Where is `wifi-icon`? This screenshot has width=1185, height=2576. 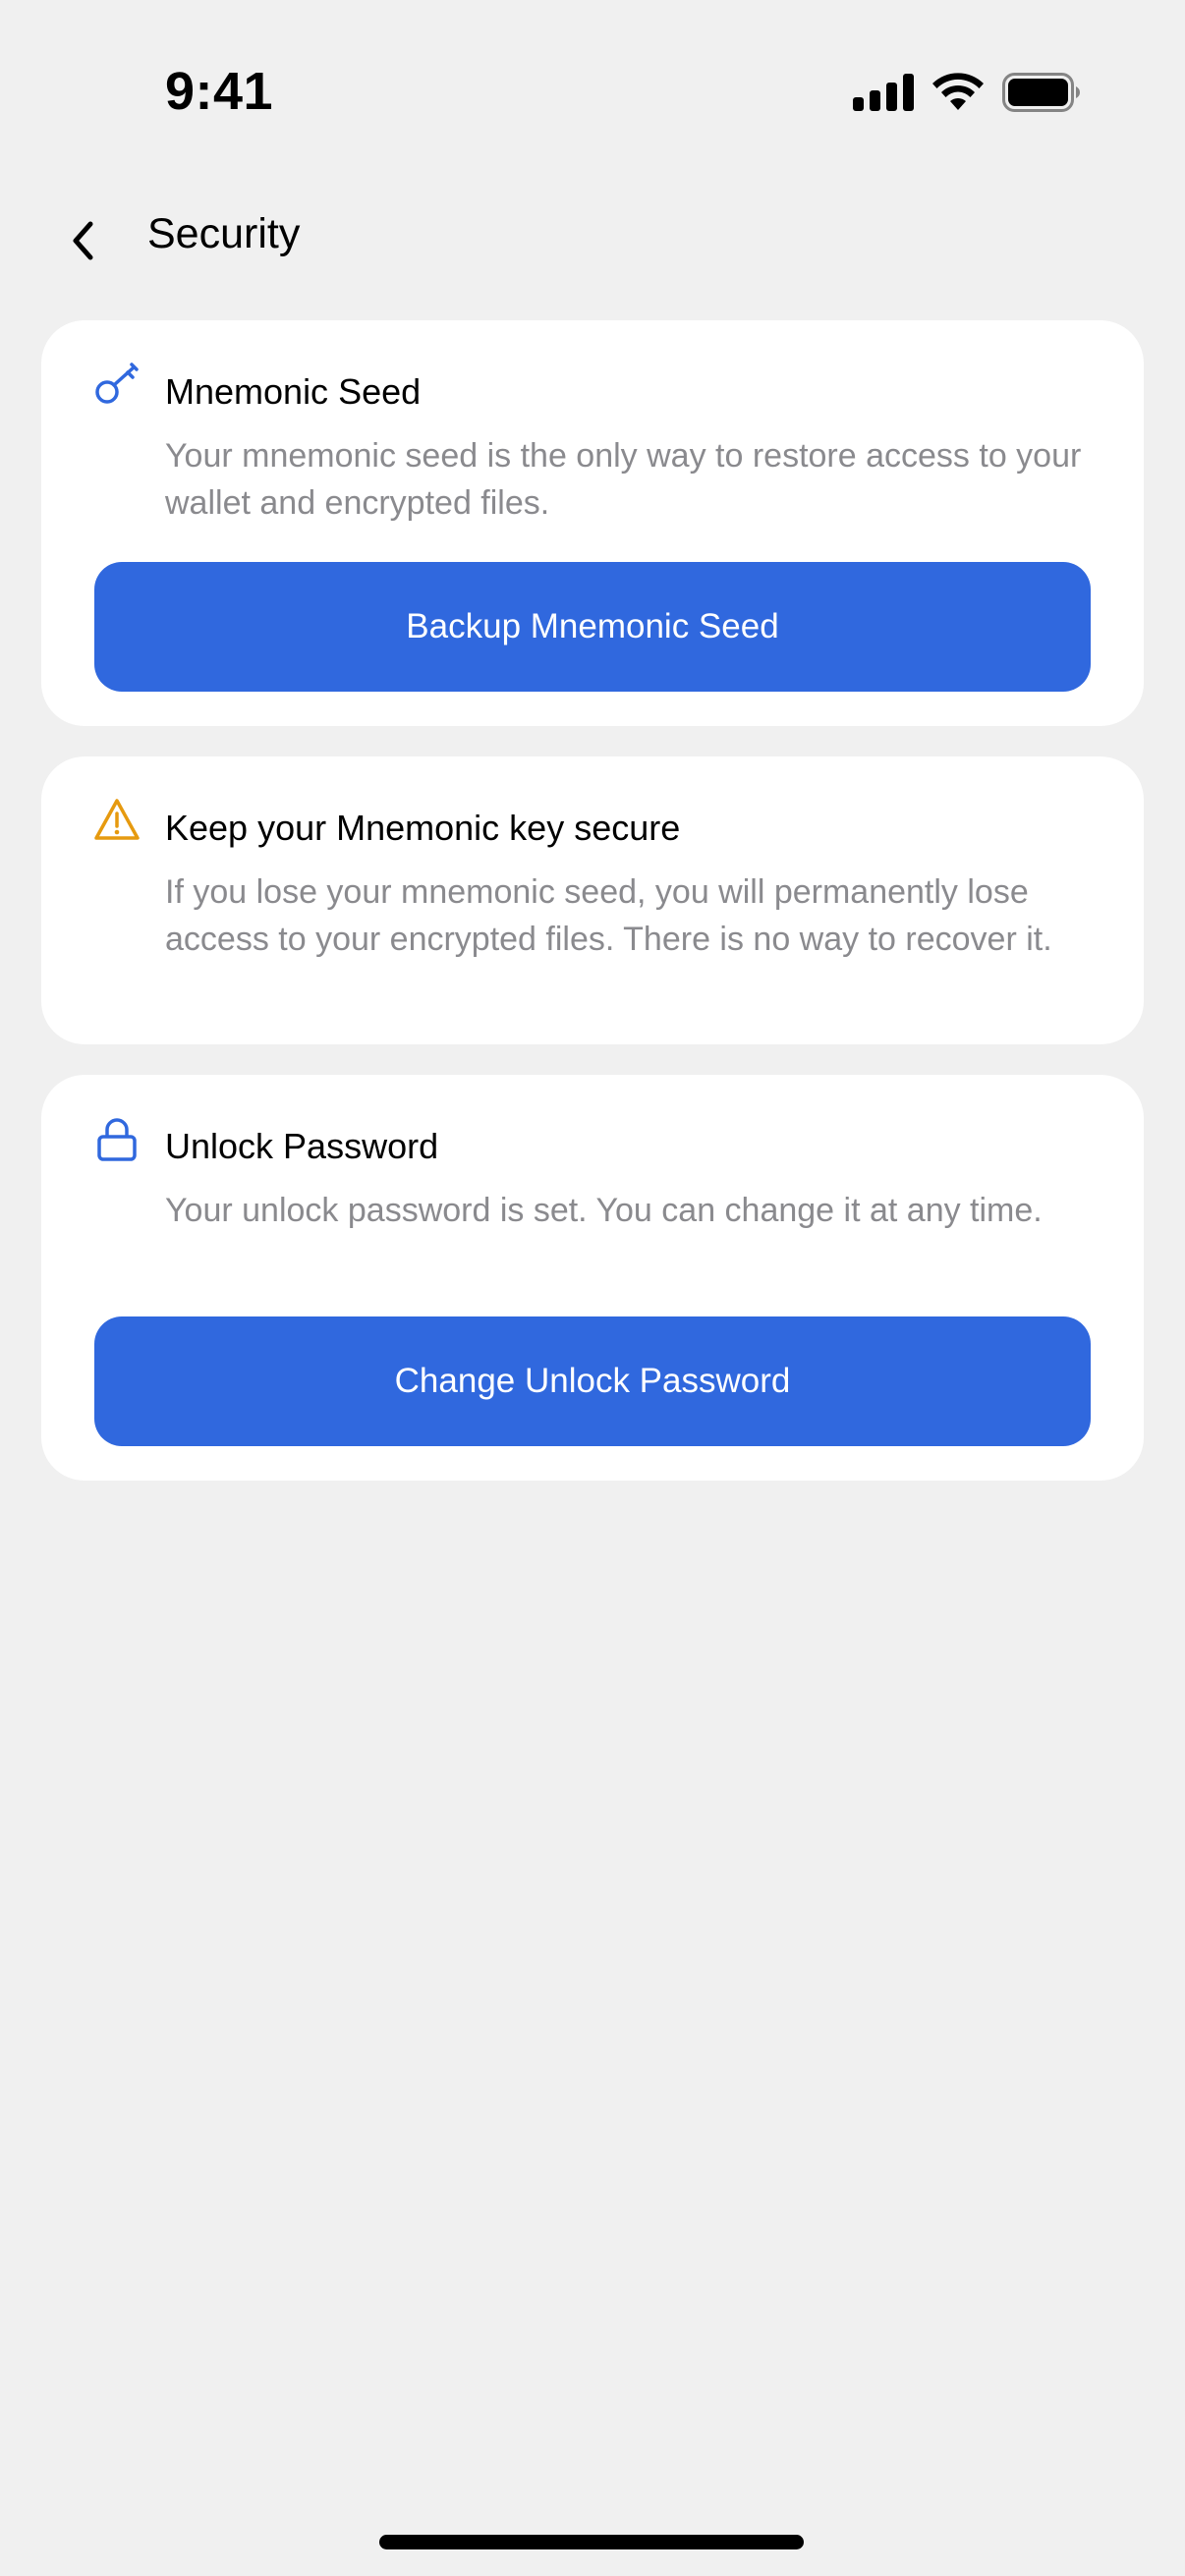 wifi-icon is located at coordinates (958, 91).